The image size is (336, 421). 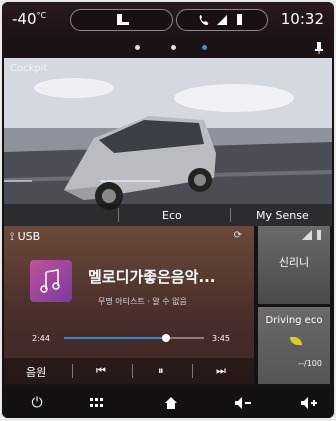 What do you see at coordinates (12, 236) in the screenshot?
I see `usb-icon: ⟟` at bounding box center [12, 236].